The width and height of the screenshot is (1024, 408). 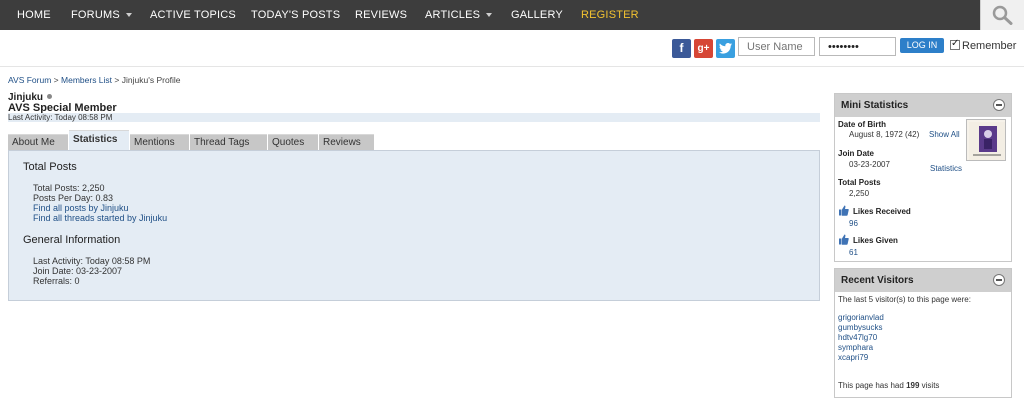 What do you see at coordinates (860, 327) in the screenshot?
I see `visitor-link: gumbysucks` at bounding box center [860, 327].